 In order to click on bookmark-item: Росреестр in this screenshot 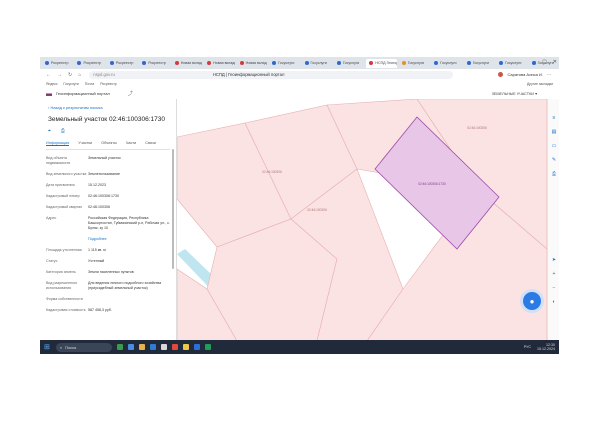, I will do `click(108, 84)`.